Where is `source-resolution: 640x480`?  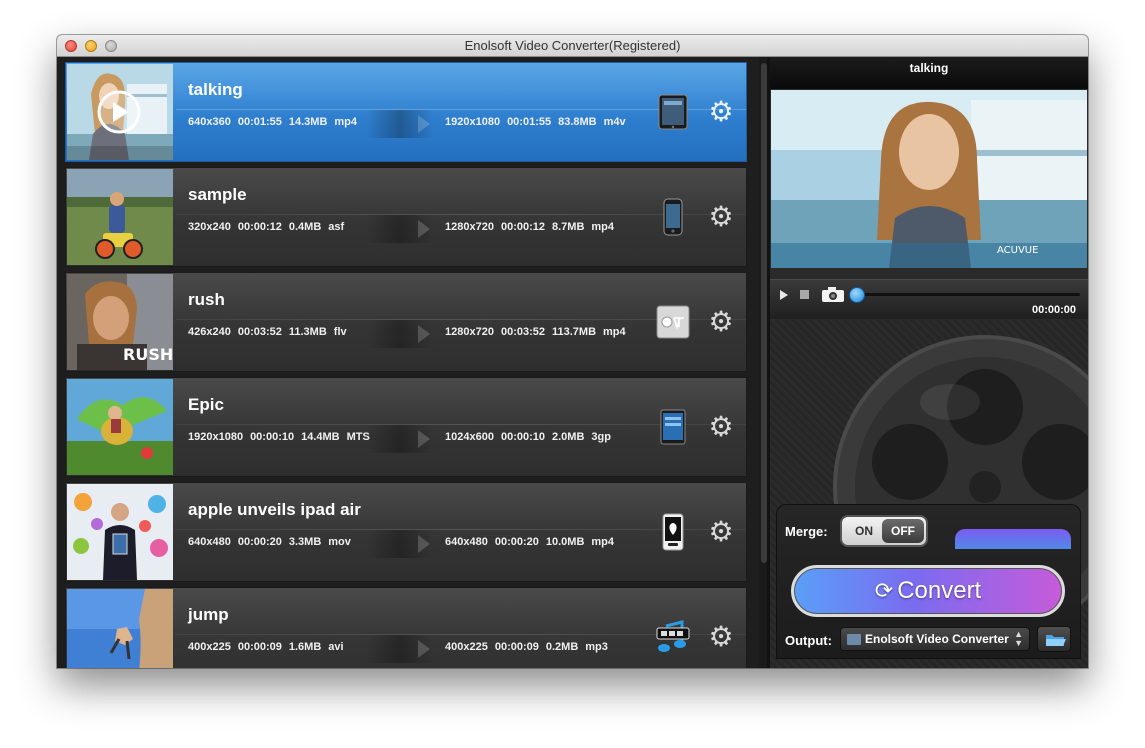 source-resolution: 640x480 is located at coordinates (209, 542).